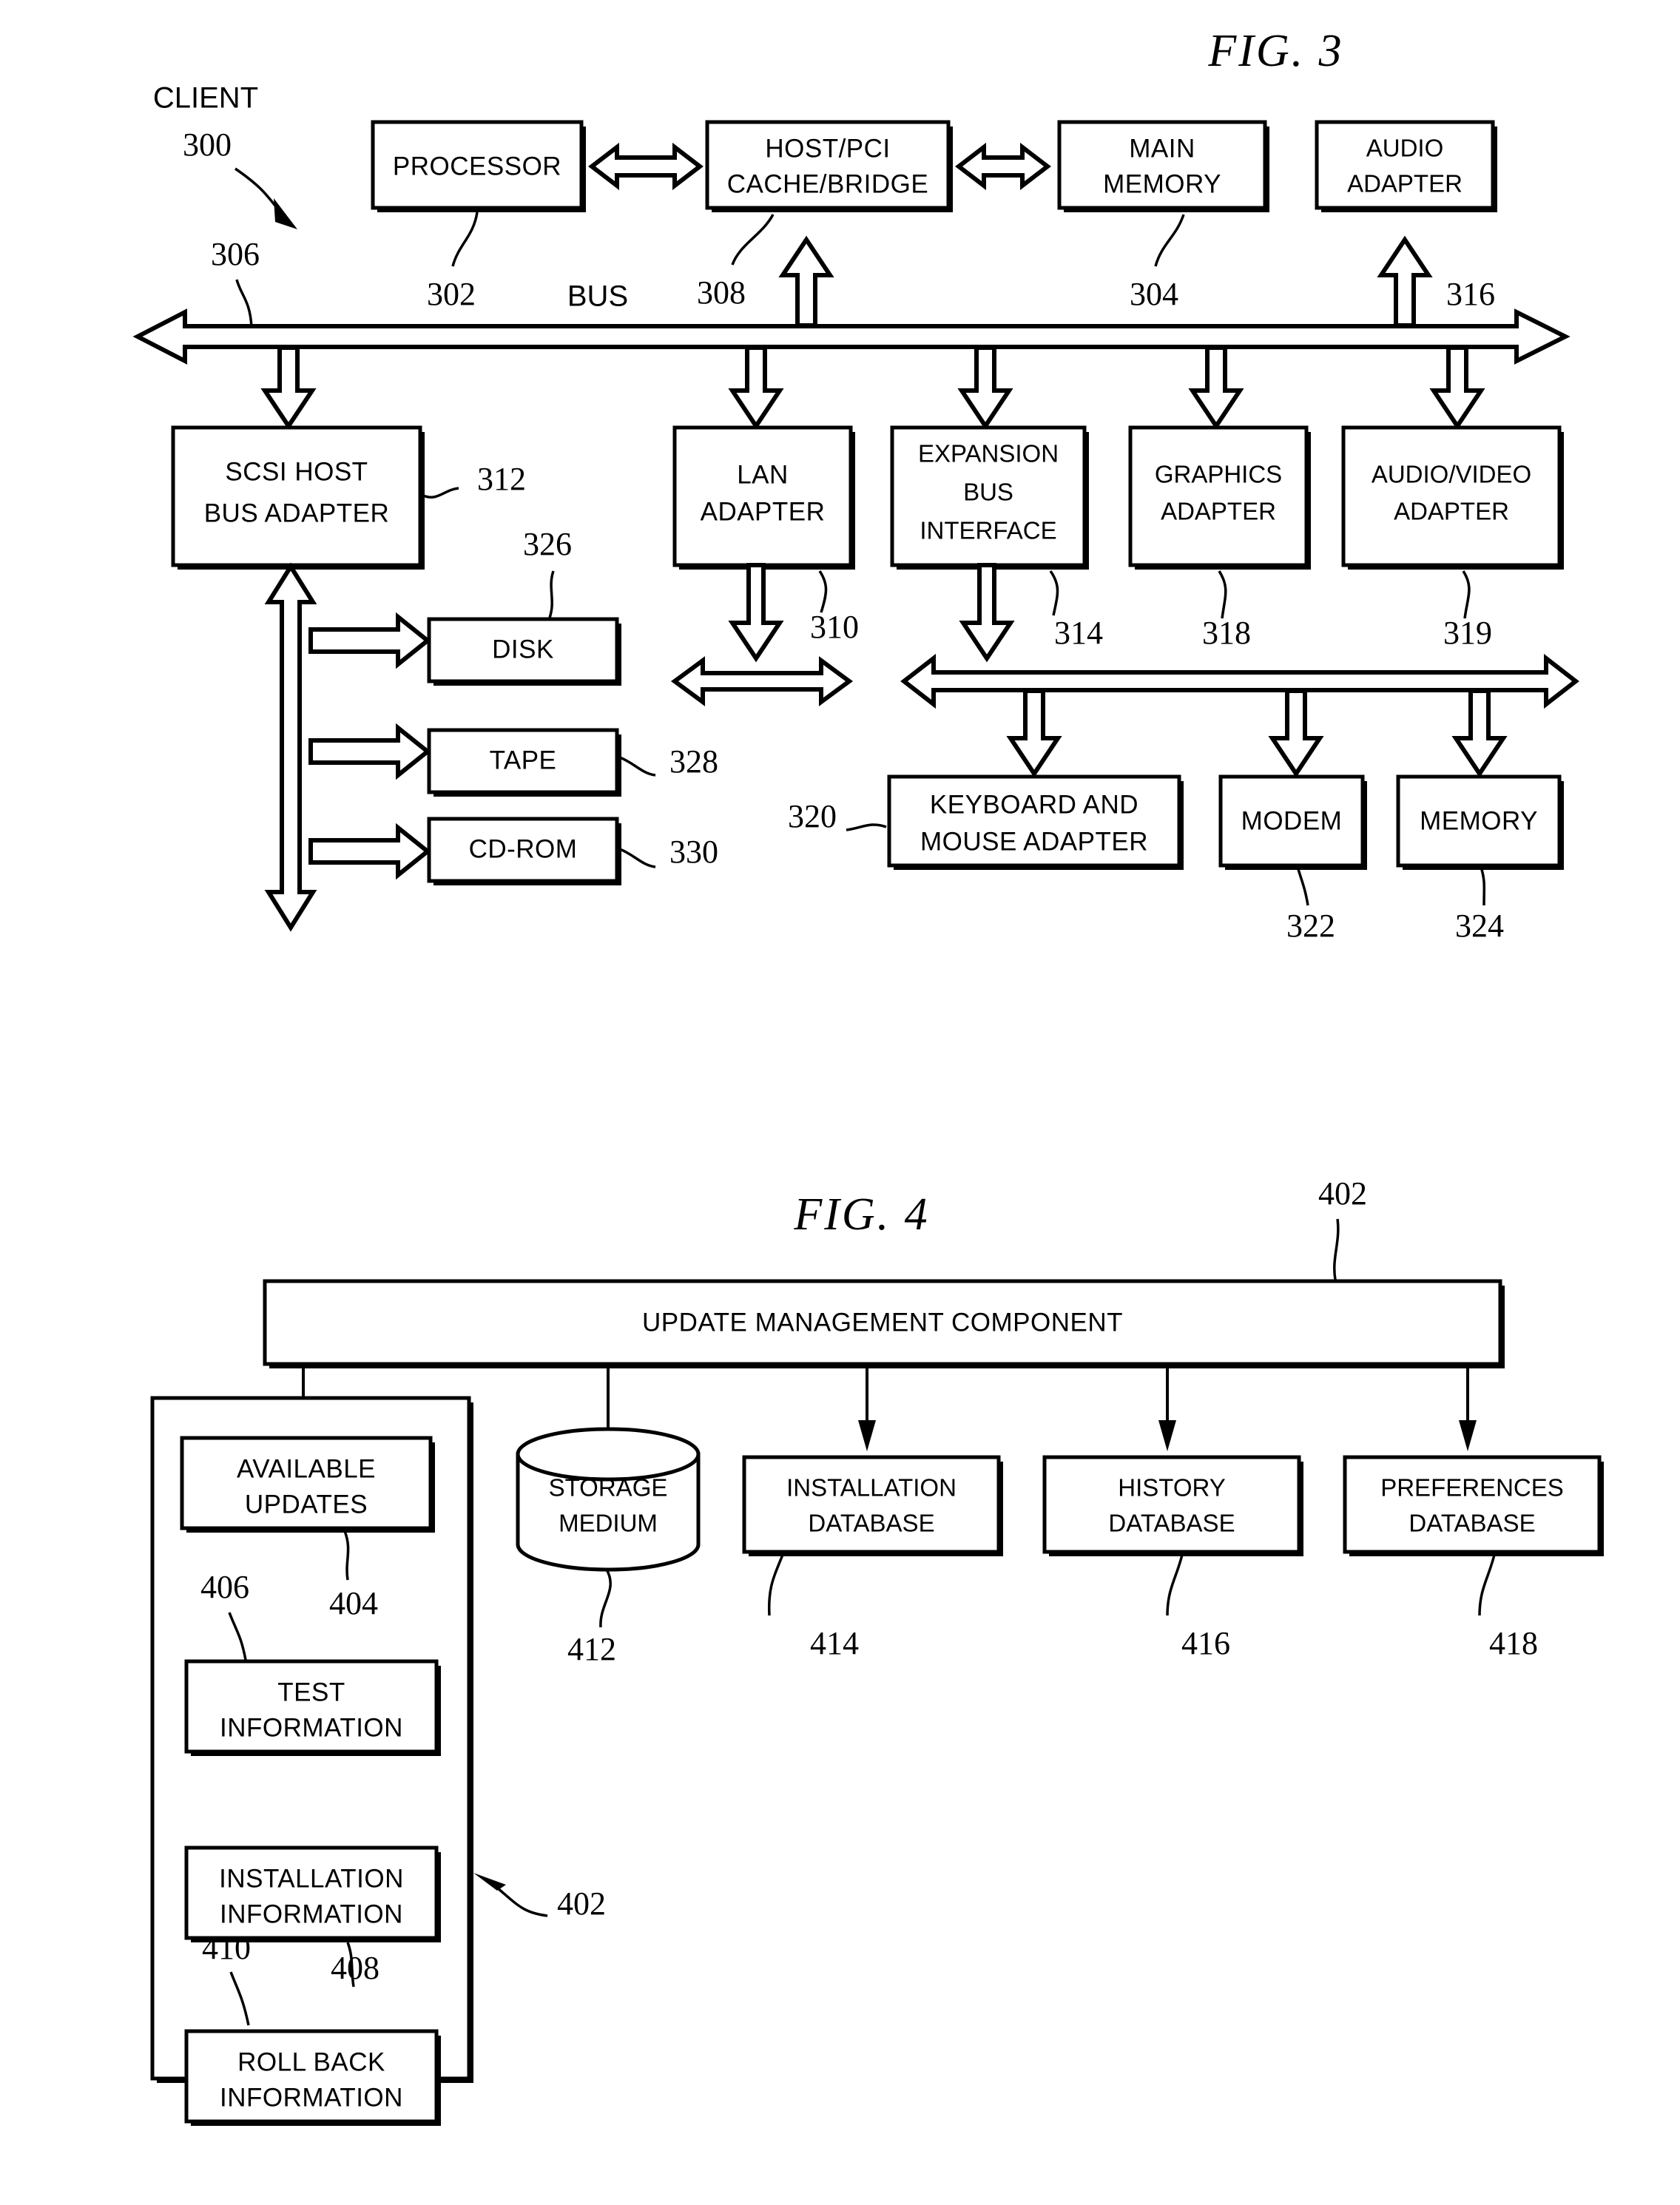 The width and height of the screenshot is (1680, 2205). What do you see at coordinates (440, 493) in the screenshot?
I see `scsi-ref-leader` at bounding box center [440, 493].